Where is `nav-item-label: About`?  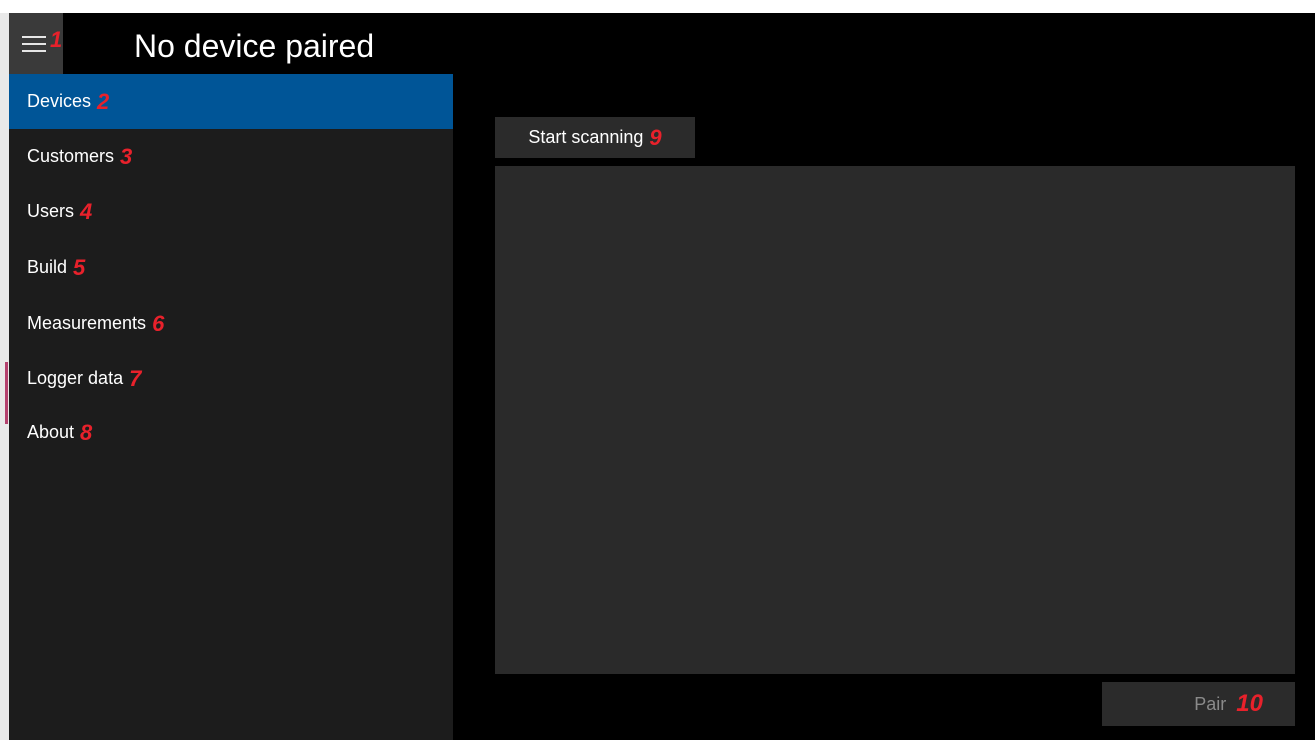 nav-item-label: About is located at coordinates (51, 432).